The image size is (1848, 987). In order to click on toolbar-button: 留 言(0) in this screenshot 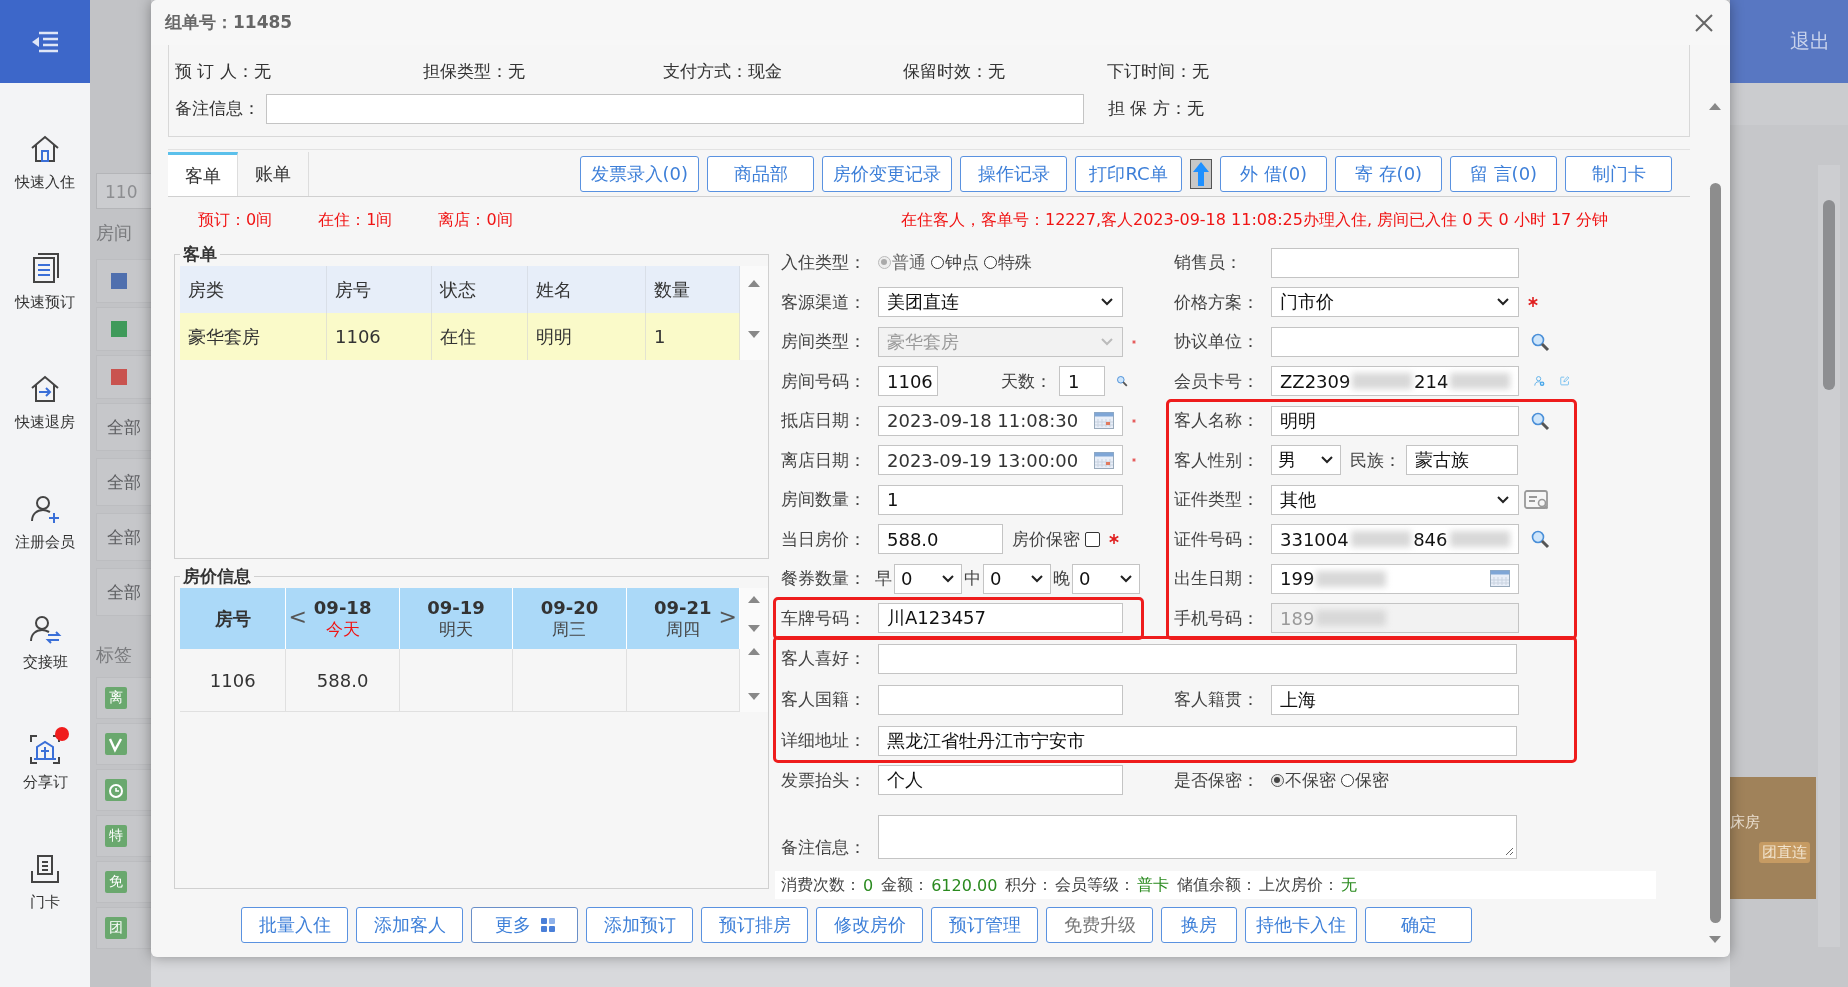, I will do `click(1503, 174)`.